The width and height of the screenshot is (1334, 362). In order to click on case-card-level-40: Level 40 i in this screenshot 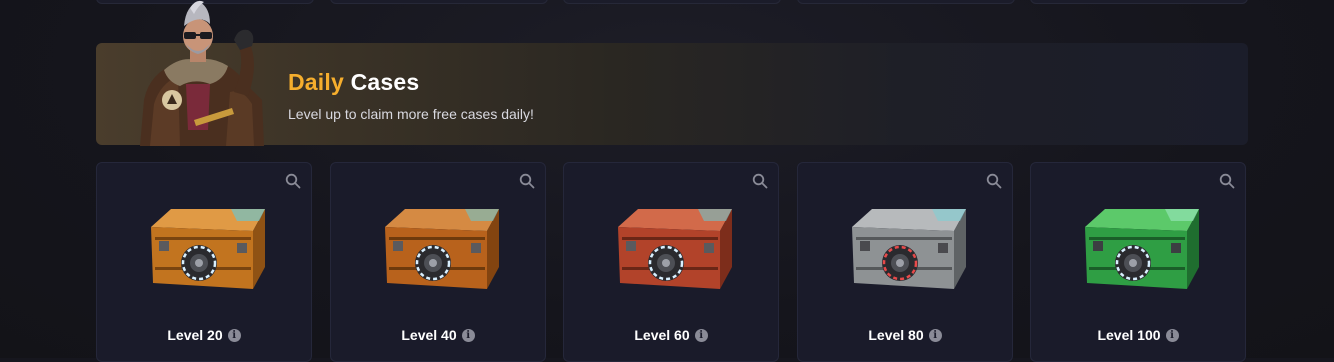, I will do `click(438, 262)`.